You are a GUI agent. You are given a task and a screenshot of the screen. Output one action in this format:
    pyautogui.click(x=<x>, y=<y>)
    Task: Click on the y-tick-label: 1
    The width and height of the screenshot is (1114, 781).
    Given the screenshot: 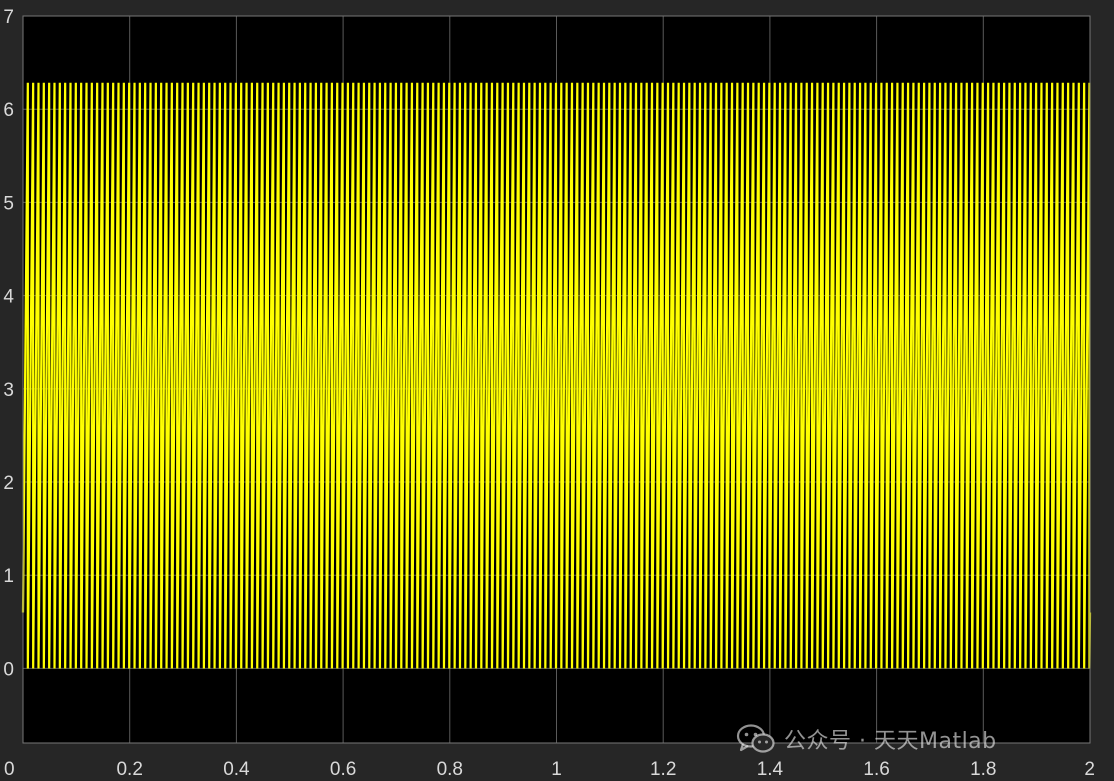 What is the action you would take?
    pyautogui.click(x=8, y=576)
    